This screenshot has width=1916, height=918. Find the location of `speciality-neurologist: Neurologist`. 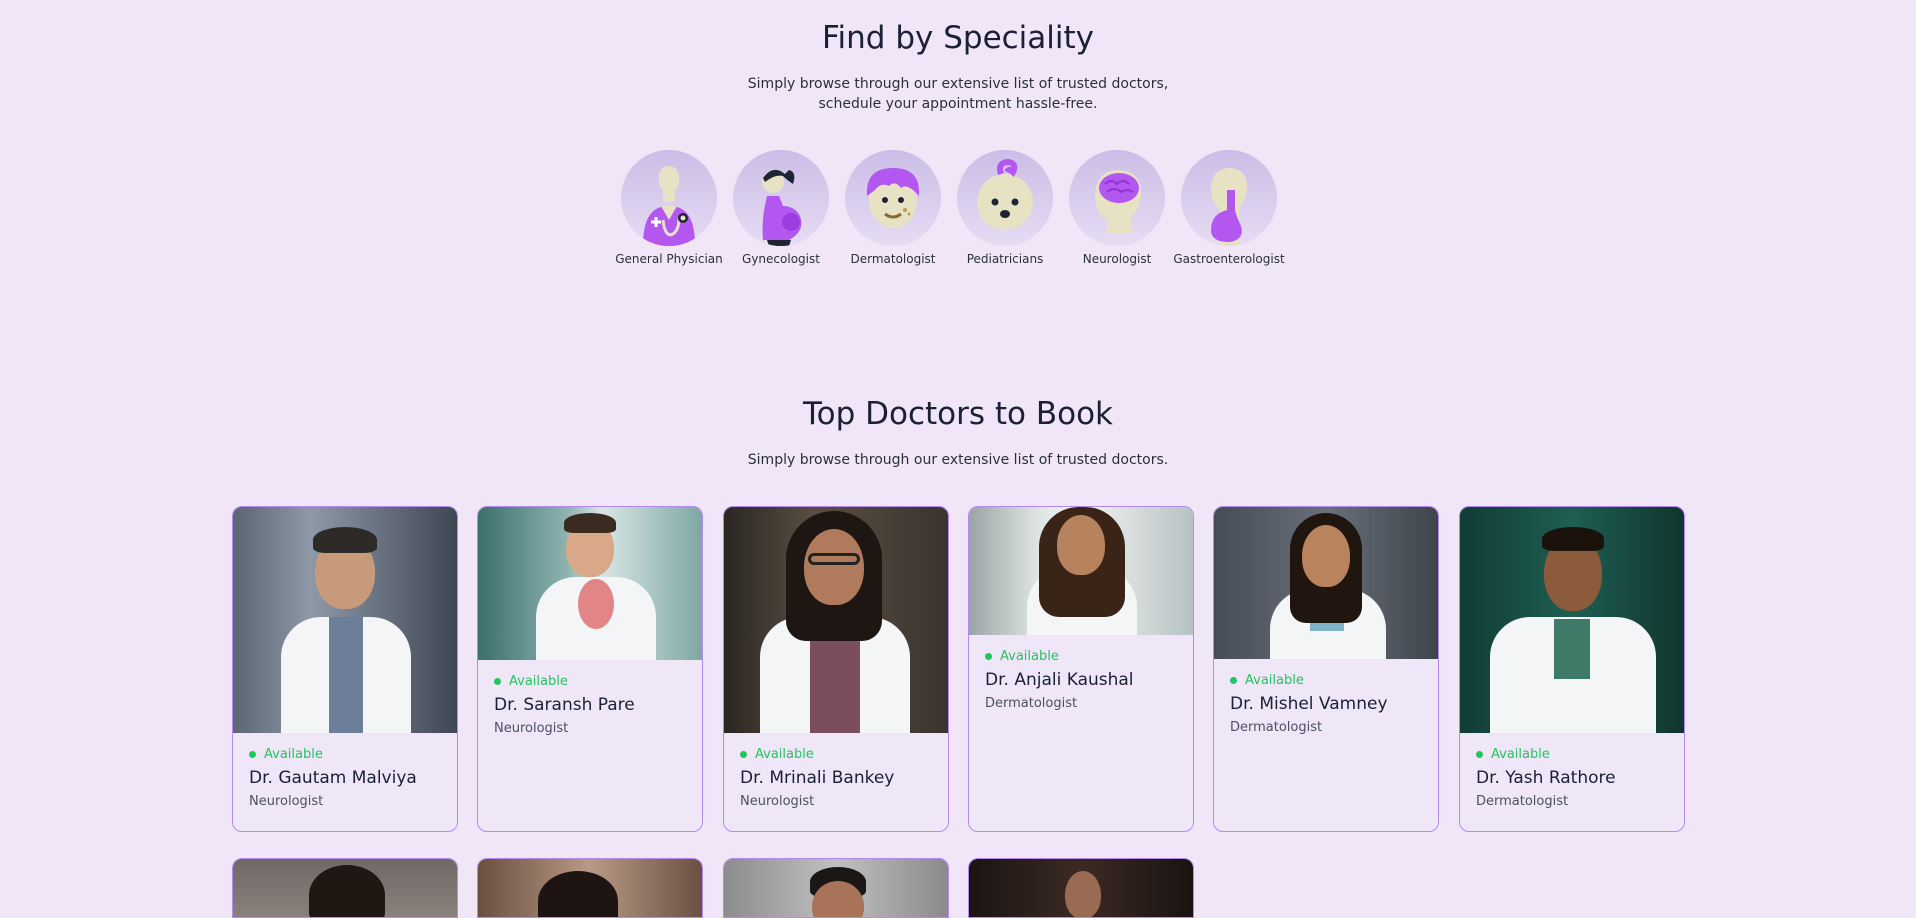

speciality-neurologist: Neurologist is located at coordinates (1117, 208).